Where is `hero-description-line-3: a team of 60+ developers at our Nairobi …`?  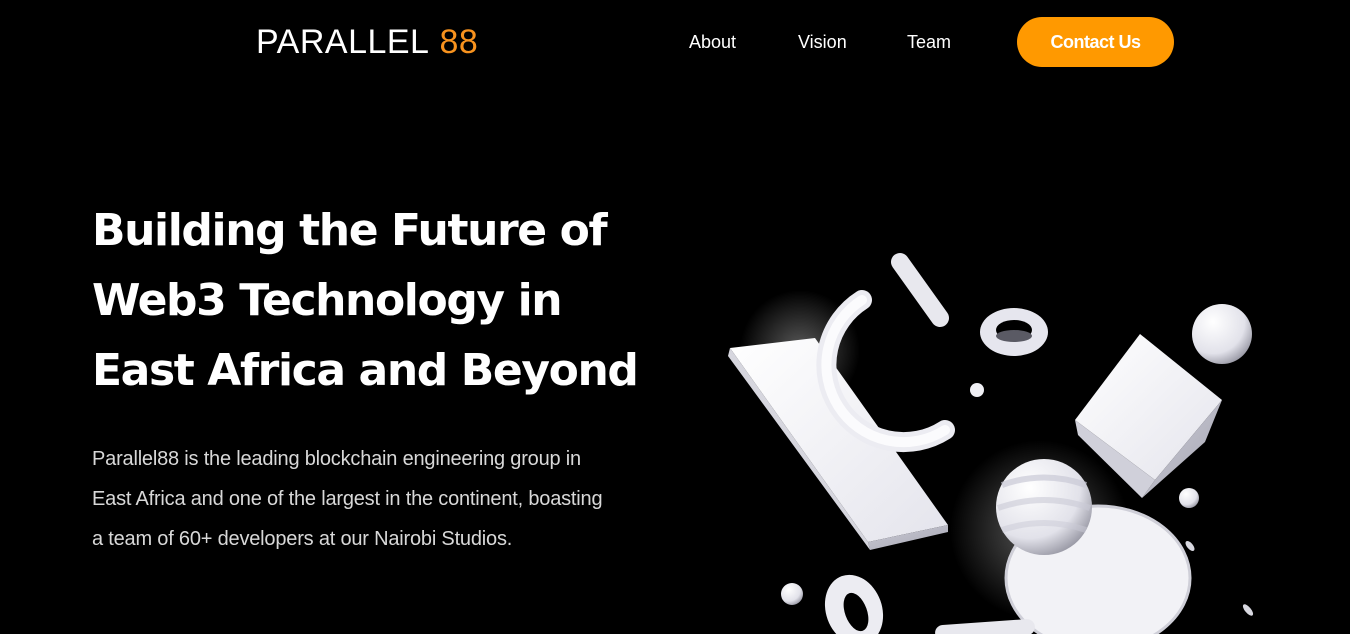 hero-description-line-3: a team of 60+ developers at our Nairobi … is located at coordinates (302, 539).